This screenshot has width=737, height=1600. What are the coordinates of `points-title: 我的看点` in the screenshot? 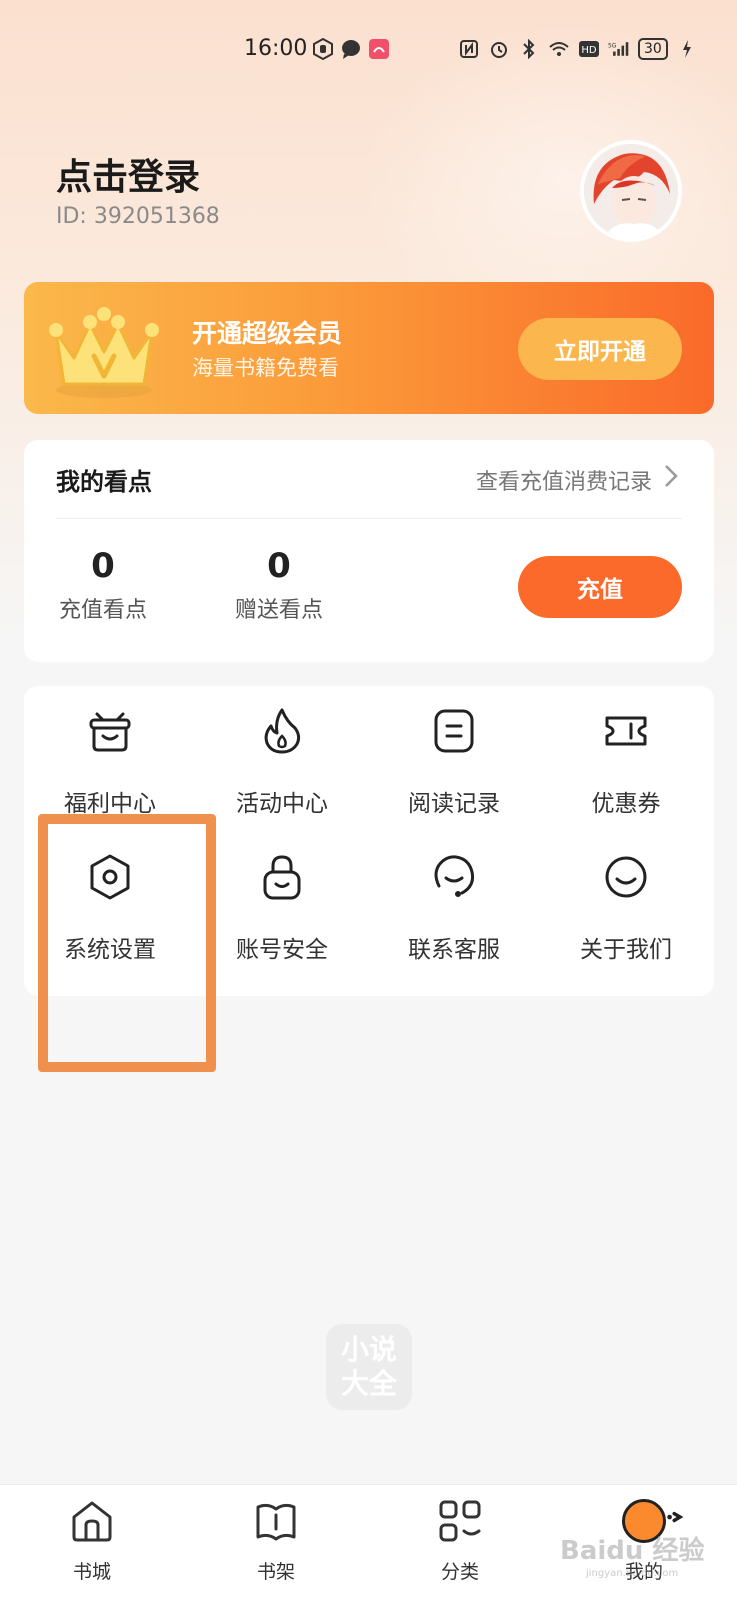 It's located at (104, 482).